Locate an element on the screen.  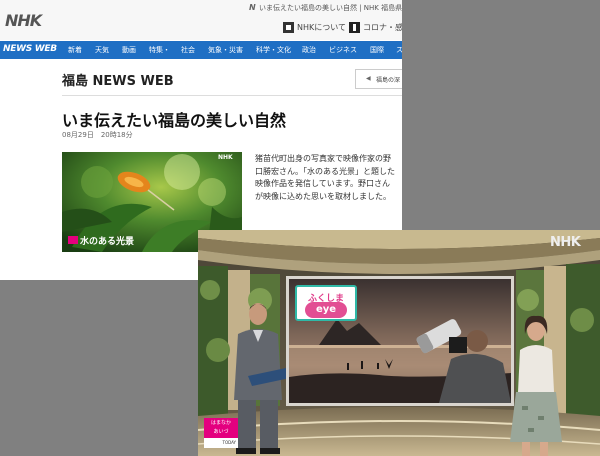
nav-item-society: 社会 is located at coordinates (188, 50).